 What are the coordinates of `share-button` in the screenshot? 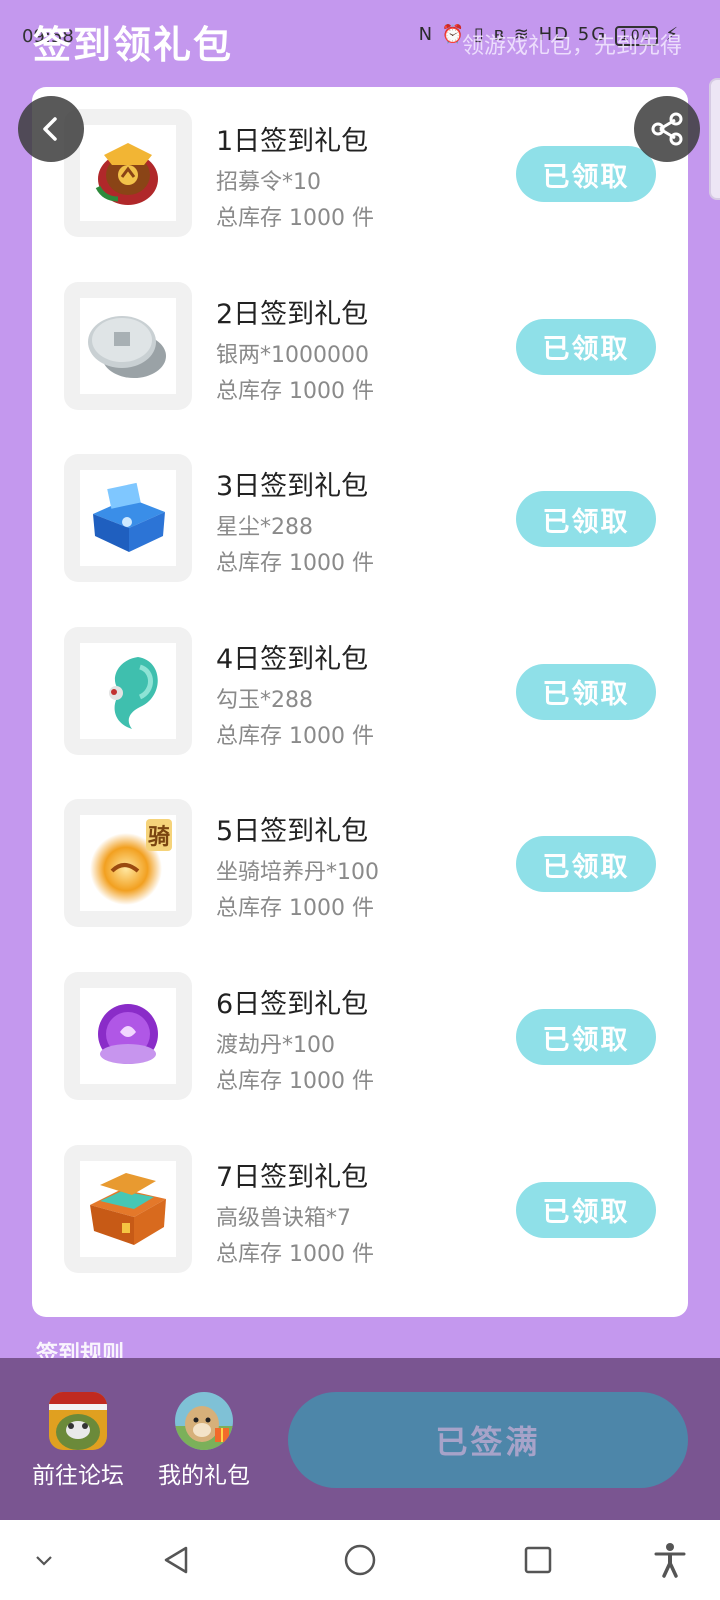 It's located at (667, 129).